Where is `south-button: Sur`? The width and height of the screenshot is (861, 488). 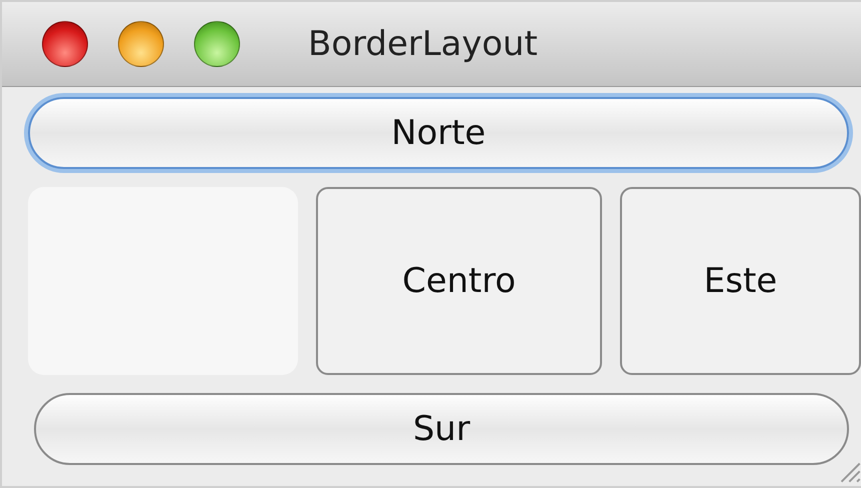 south-button: Sur is located at coordinates (441, 429).